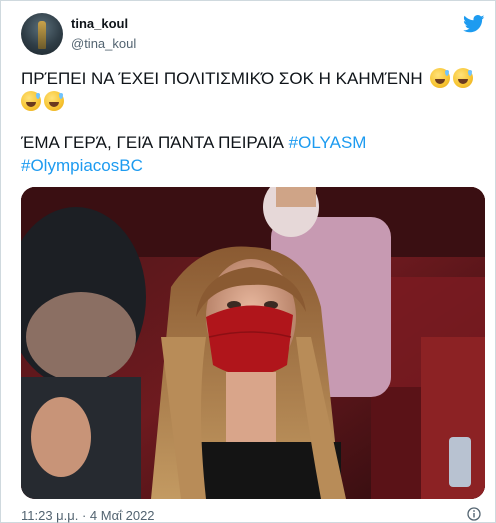  Describe the element at coordinates (328, 142) in the screenshot. I see `hashtag-link: #OLYASM` at that location.